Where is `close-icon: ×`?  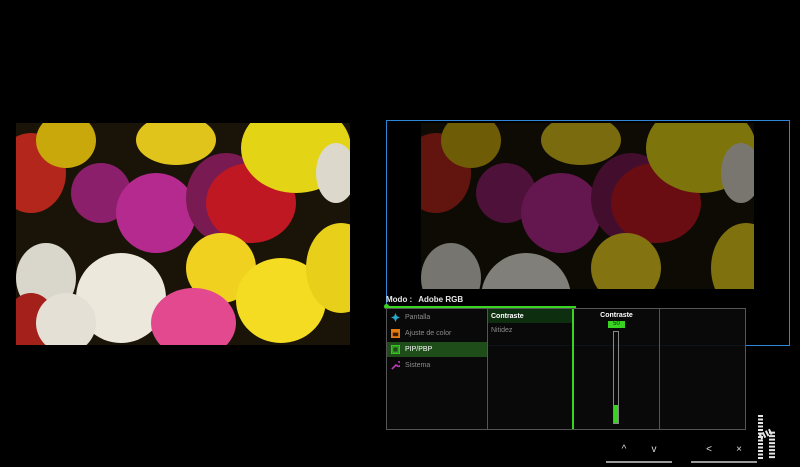
close-icon: × is located at coordinates (739, 449).